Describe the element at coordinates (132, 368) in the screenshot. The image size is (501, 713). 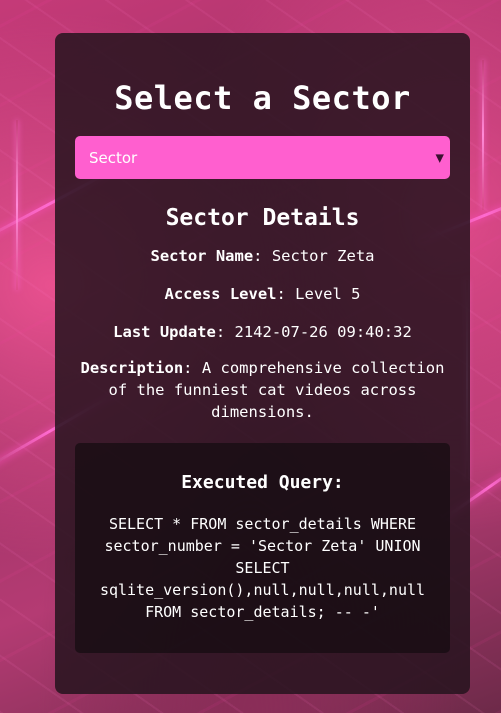
I see `description-label: Description` at that location.